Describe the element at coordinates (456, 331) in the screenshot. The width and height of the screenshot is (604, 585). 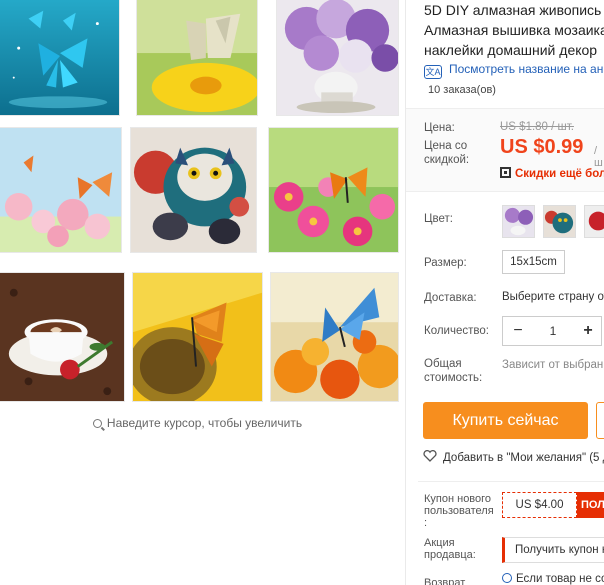
I see `quantity-label: Количество:` at that location.